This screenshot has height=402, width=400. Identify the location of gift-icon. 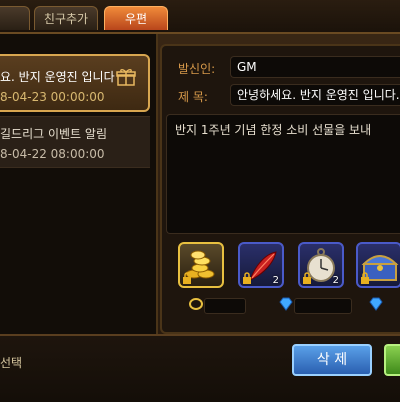
(126, 77).